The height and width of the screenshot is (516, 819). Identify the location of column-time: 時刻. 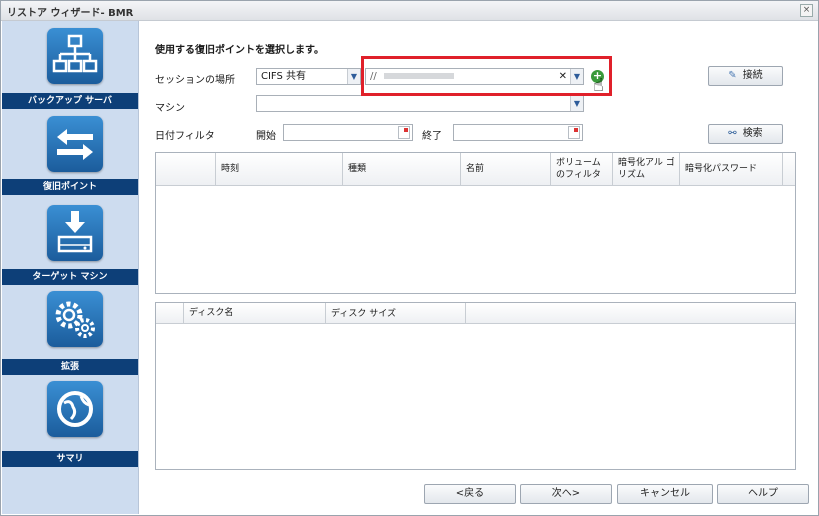
(279, 169).